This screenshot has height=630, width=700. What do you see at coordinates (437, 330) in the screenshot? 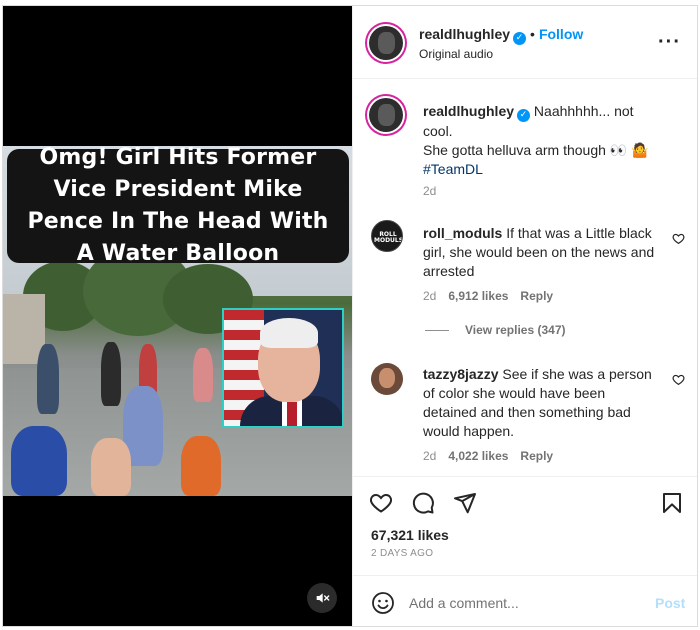
I see `replies-divider-line` at bounding box center [437, 330].